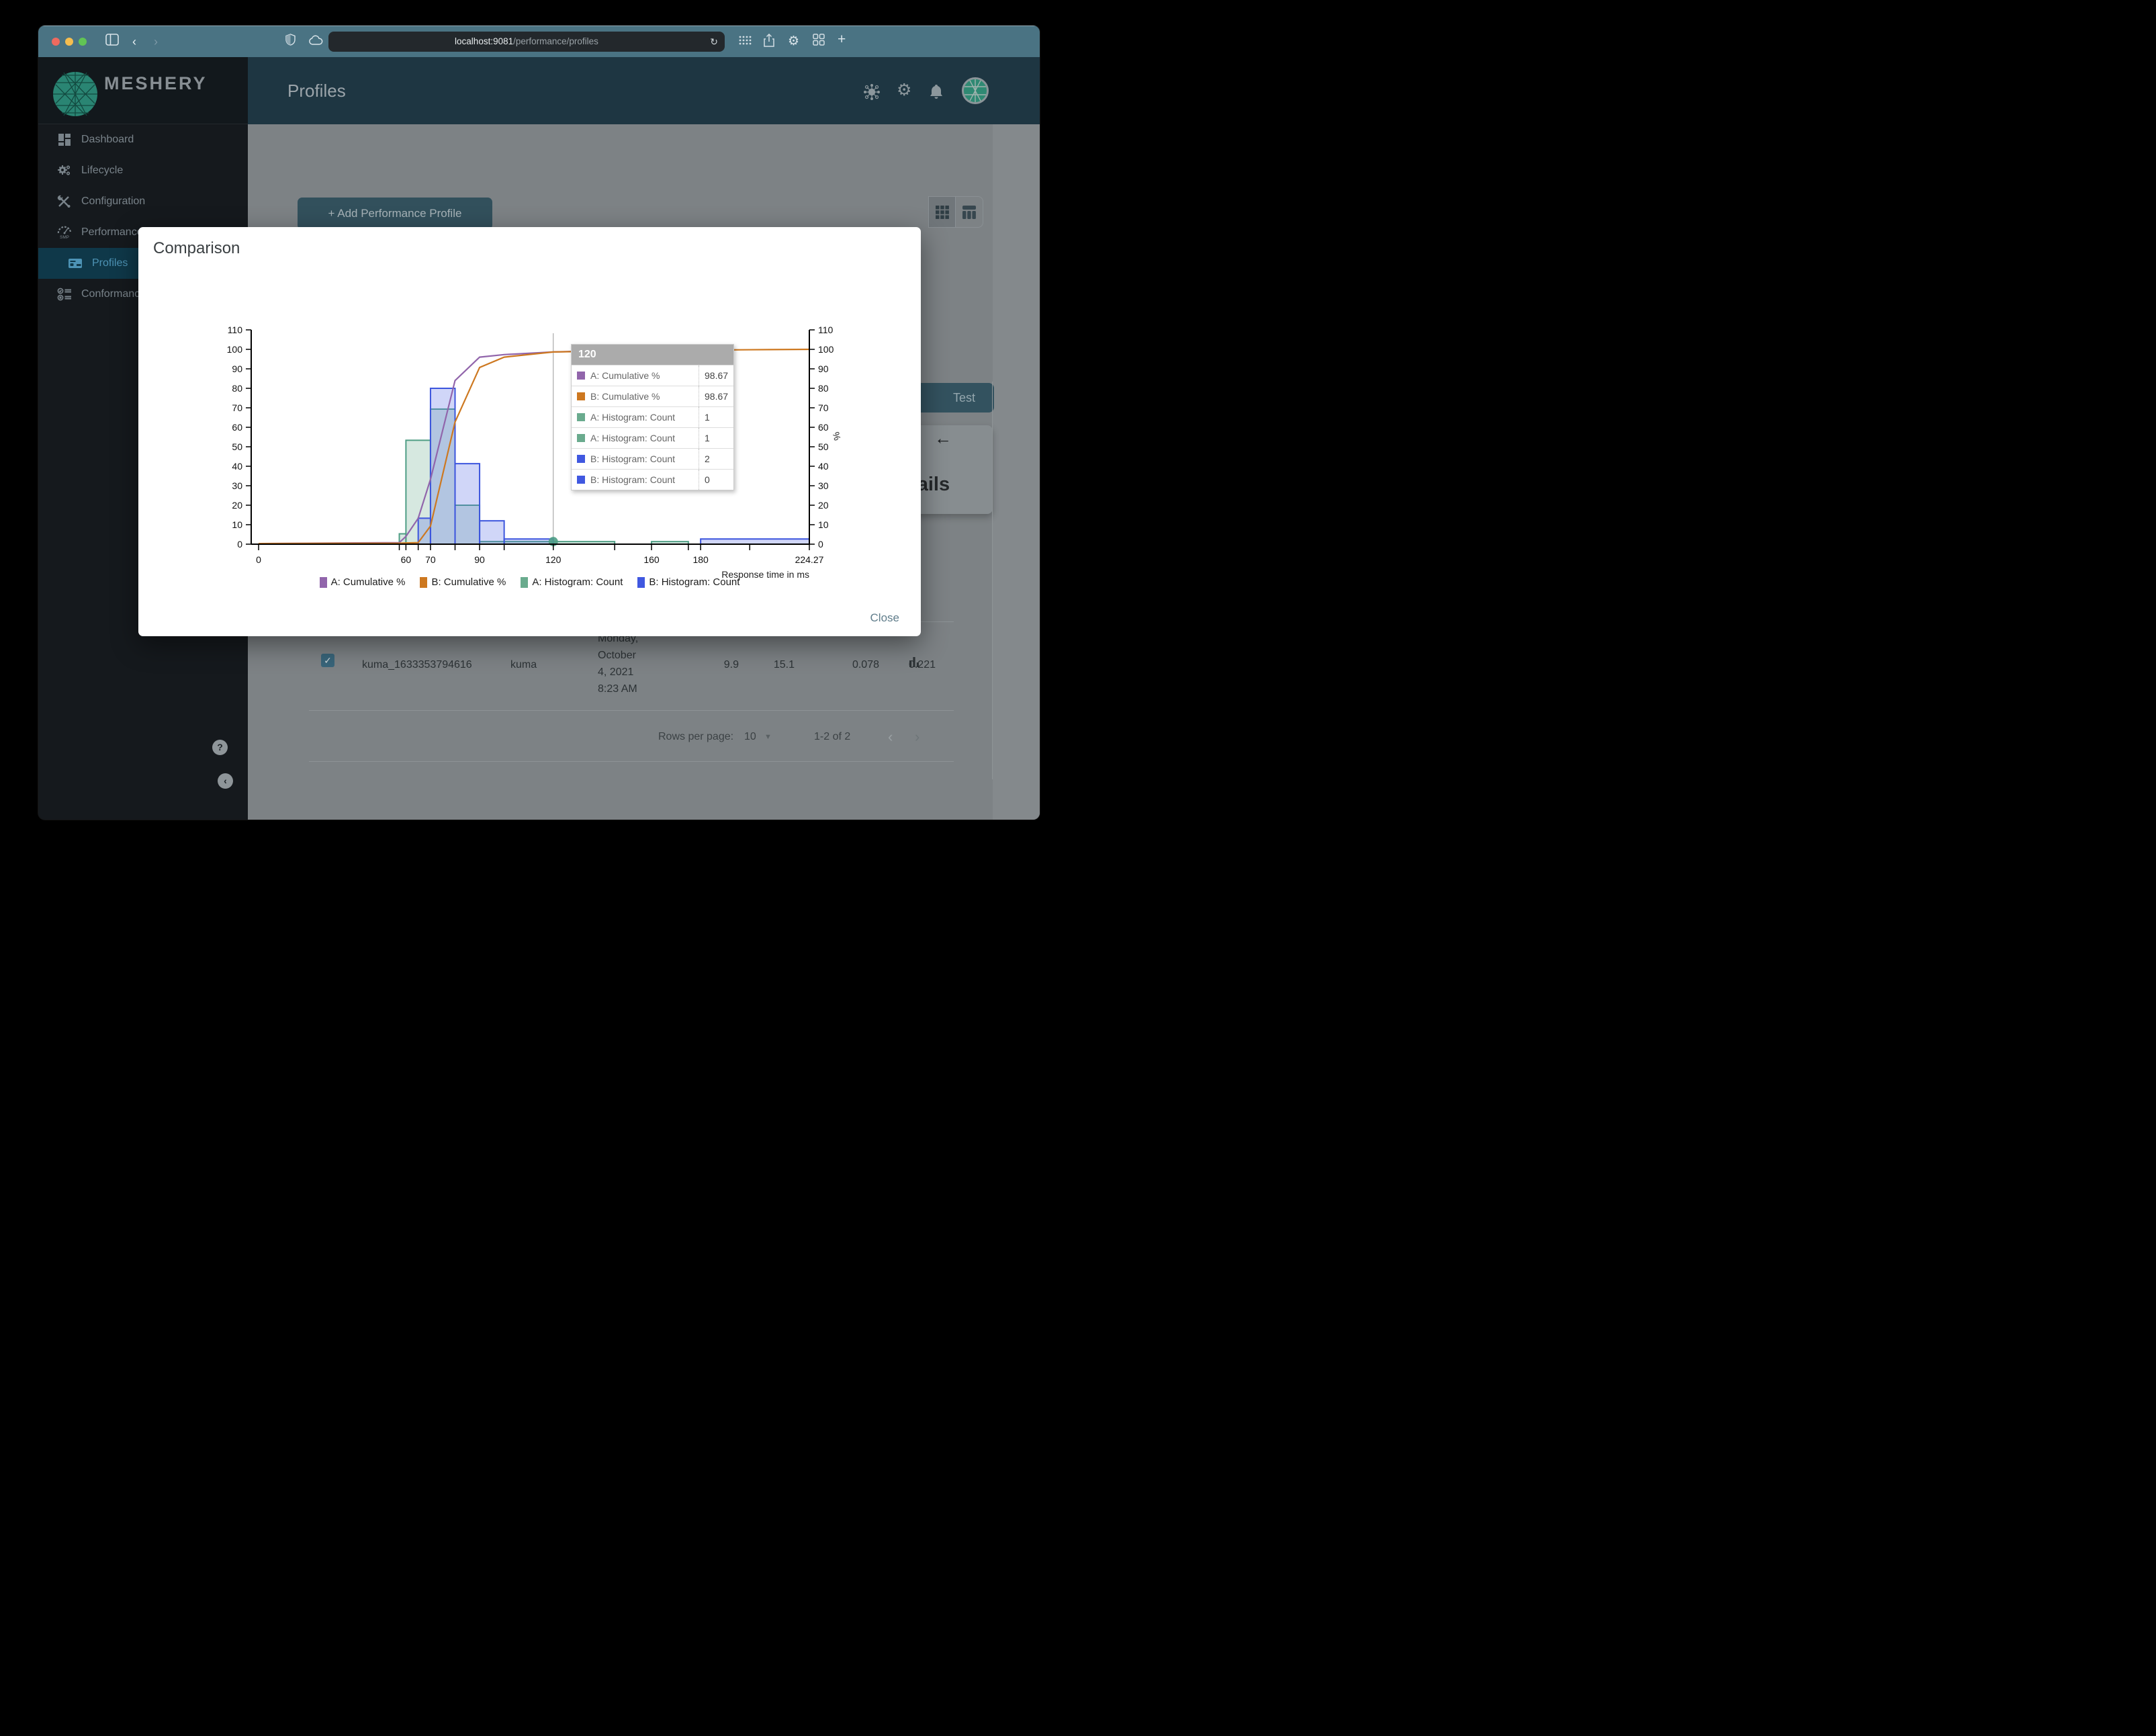 The width and height of the screenshot is (2156, 1736). What do you see at coordinates (652, 355) in the screenshot?
I see `tooltip-title: 120` at bounding box center [652, 355].